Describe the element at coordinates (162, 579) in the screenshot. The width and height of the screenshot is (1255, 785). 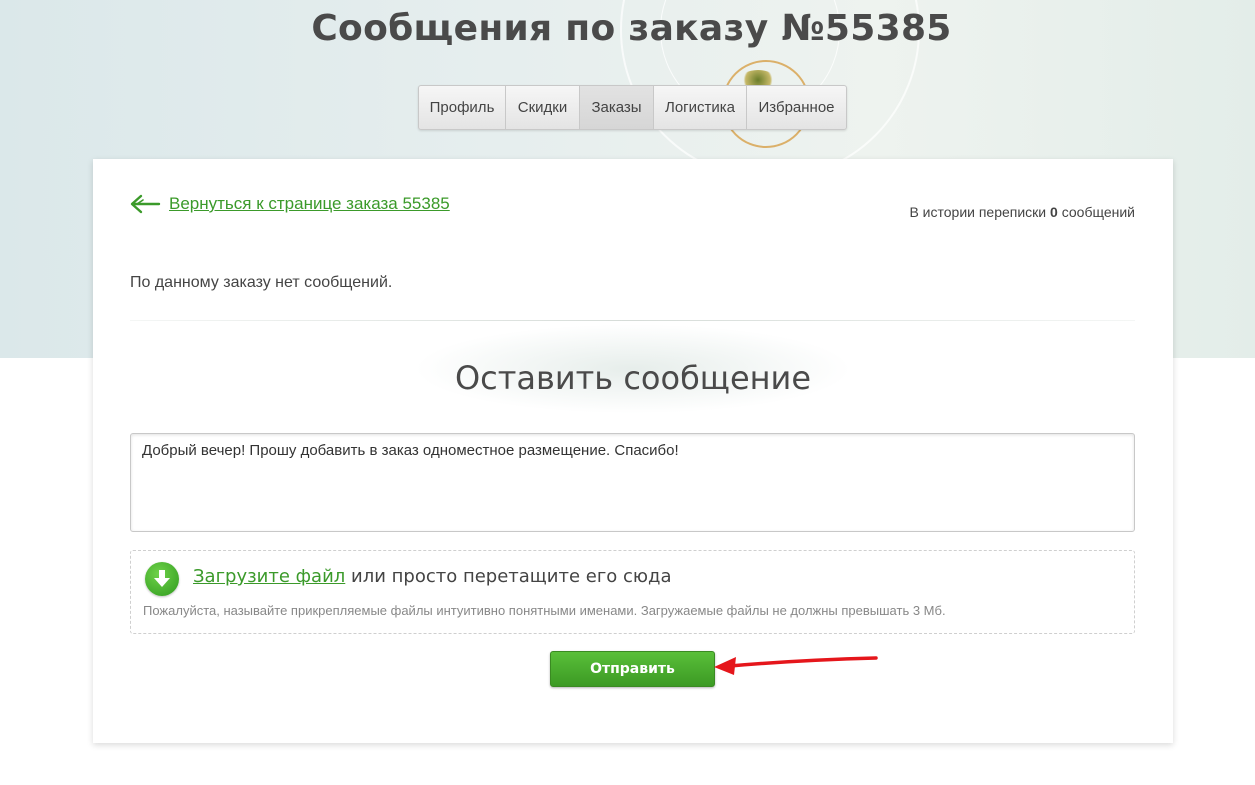
I see `download-arrow-icon` at that location.